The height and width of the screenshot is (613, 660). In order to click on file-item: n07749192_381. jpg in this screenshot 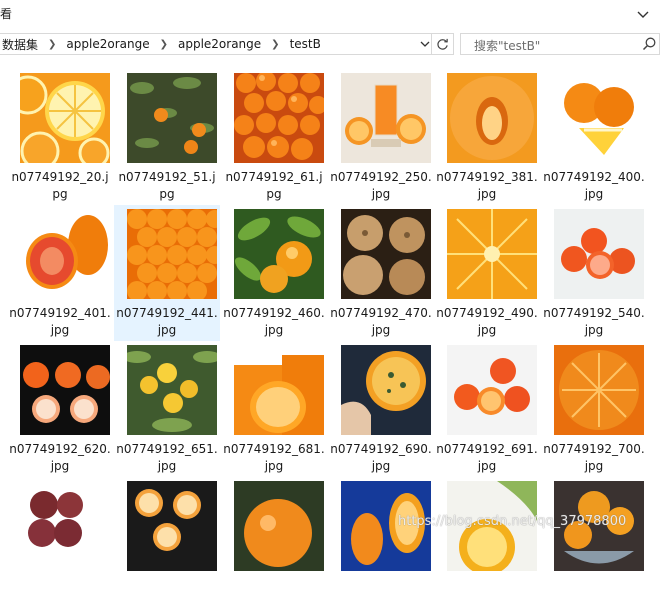, I will do `click(487, 139)`.